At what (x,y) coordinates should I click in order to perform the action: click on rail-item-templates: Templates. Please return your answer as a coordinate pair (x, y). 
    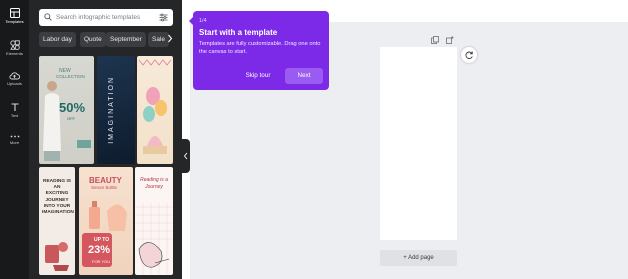
    Looking at the image, I should click on (14, 16).